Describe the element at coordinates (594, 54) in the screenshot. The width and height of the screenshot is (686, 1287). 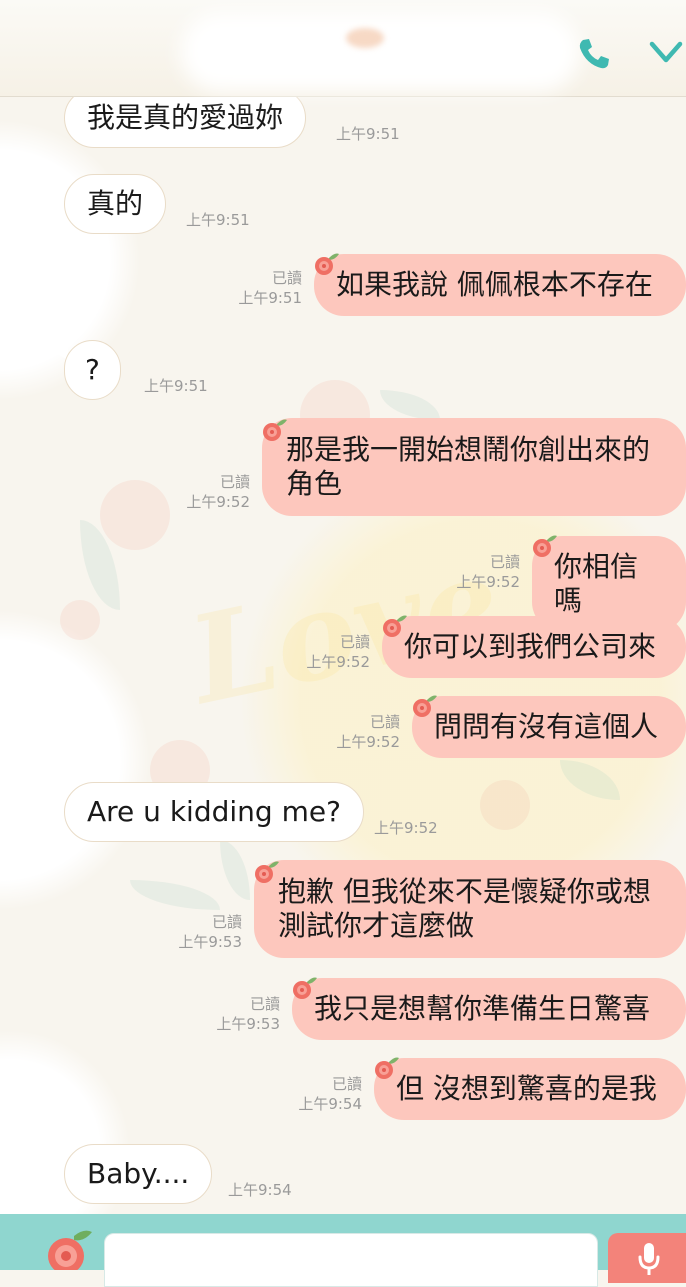
I see `phone-icon` at that location.